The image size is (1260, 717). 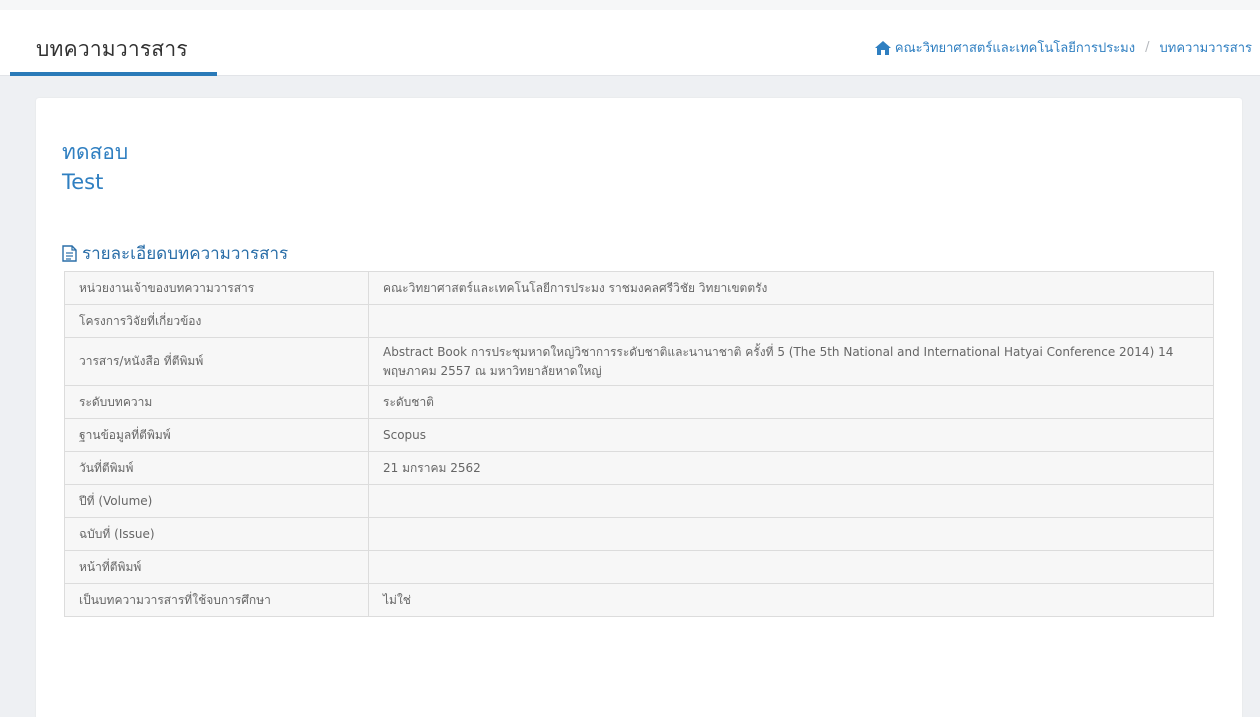 I want to click on breadcrumb-home-link: คณะวิทยาศาสตร์และเทคโนโลยีการประมง, so click(x=1015, y=47).